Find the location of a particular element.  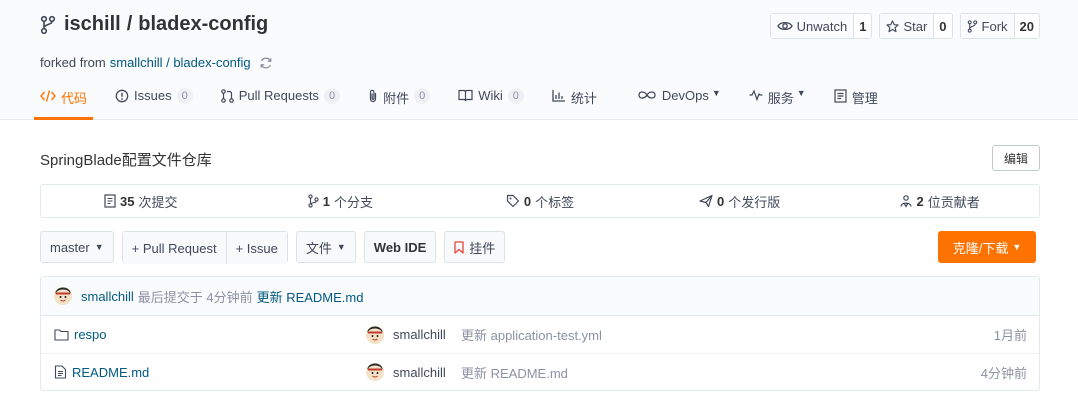

tab-code: 代码 is located at coordinates (63, 102).